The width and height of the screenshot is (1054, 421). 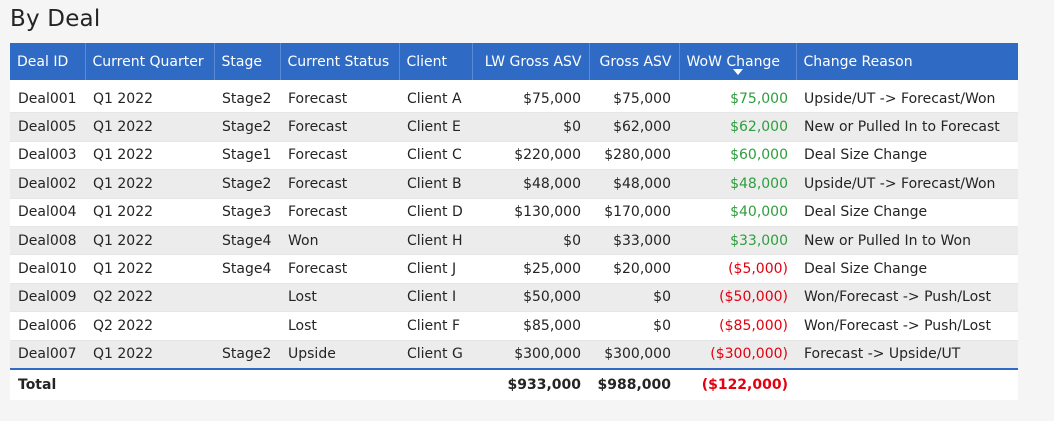 I want to click on column-header-lw-gross-asv: LW Gross ASV, so click(x=531, y=61).